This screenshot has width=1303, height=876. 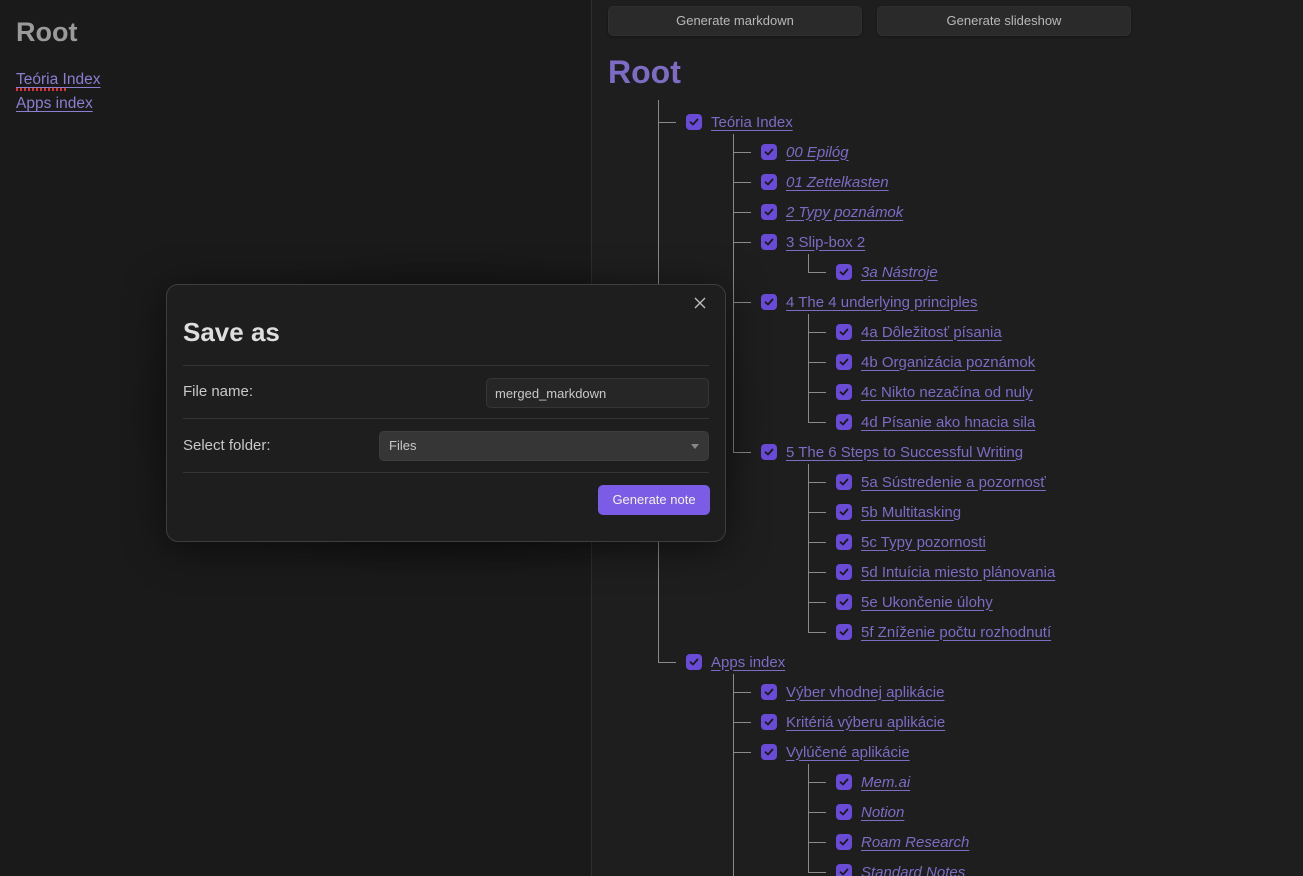 I want to click on tree-item: 5c Typy pozornosti, so click(x=911, y=542).